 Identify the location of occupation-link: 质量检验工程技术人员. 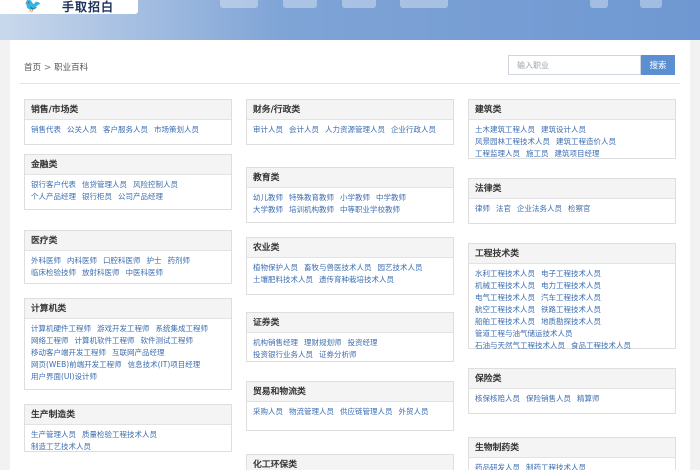
(119, 435).